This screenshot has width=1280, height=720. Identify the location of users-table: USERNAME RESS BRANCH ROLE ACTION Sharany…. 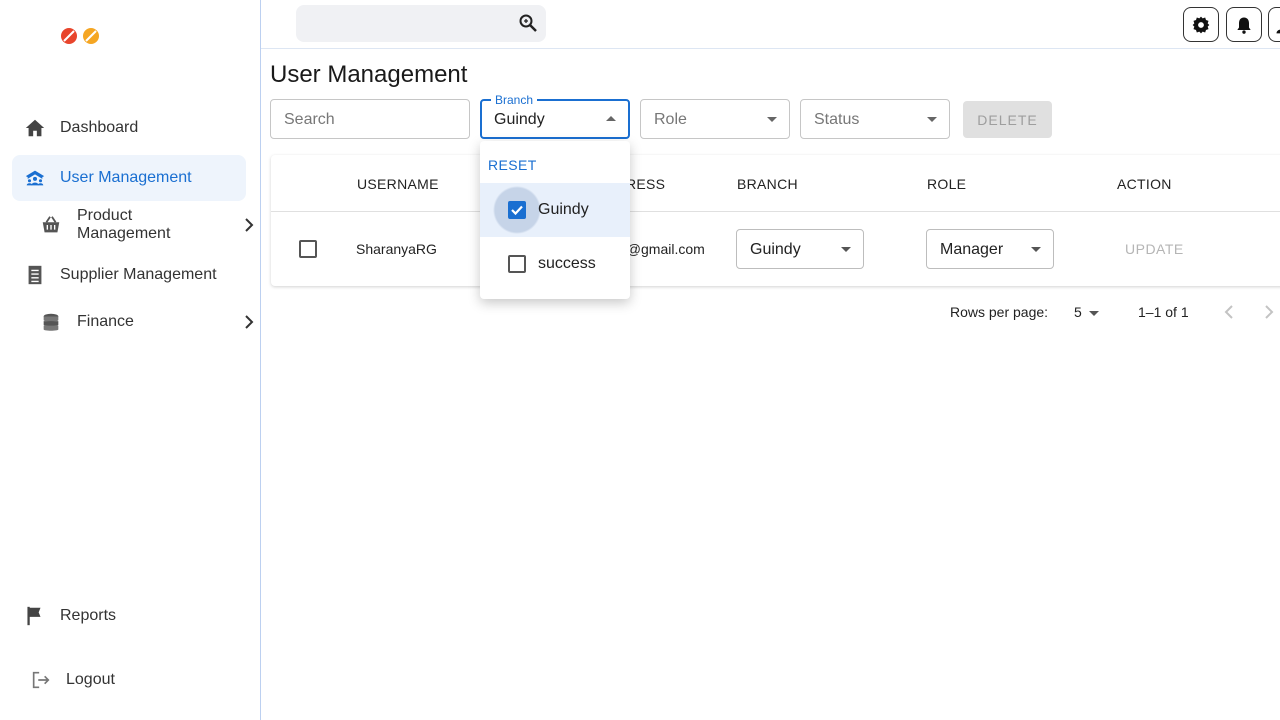
(775, 220).